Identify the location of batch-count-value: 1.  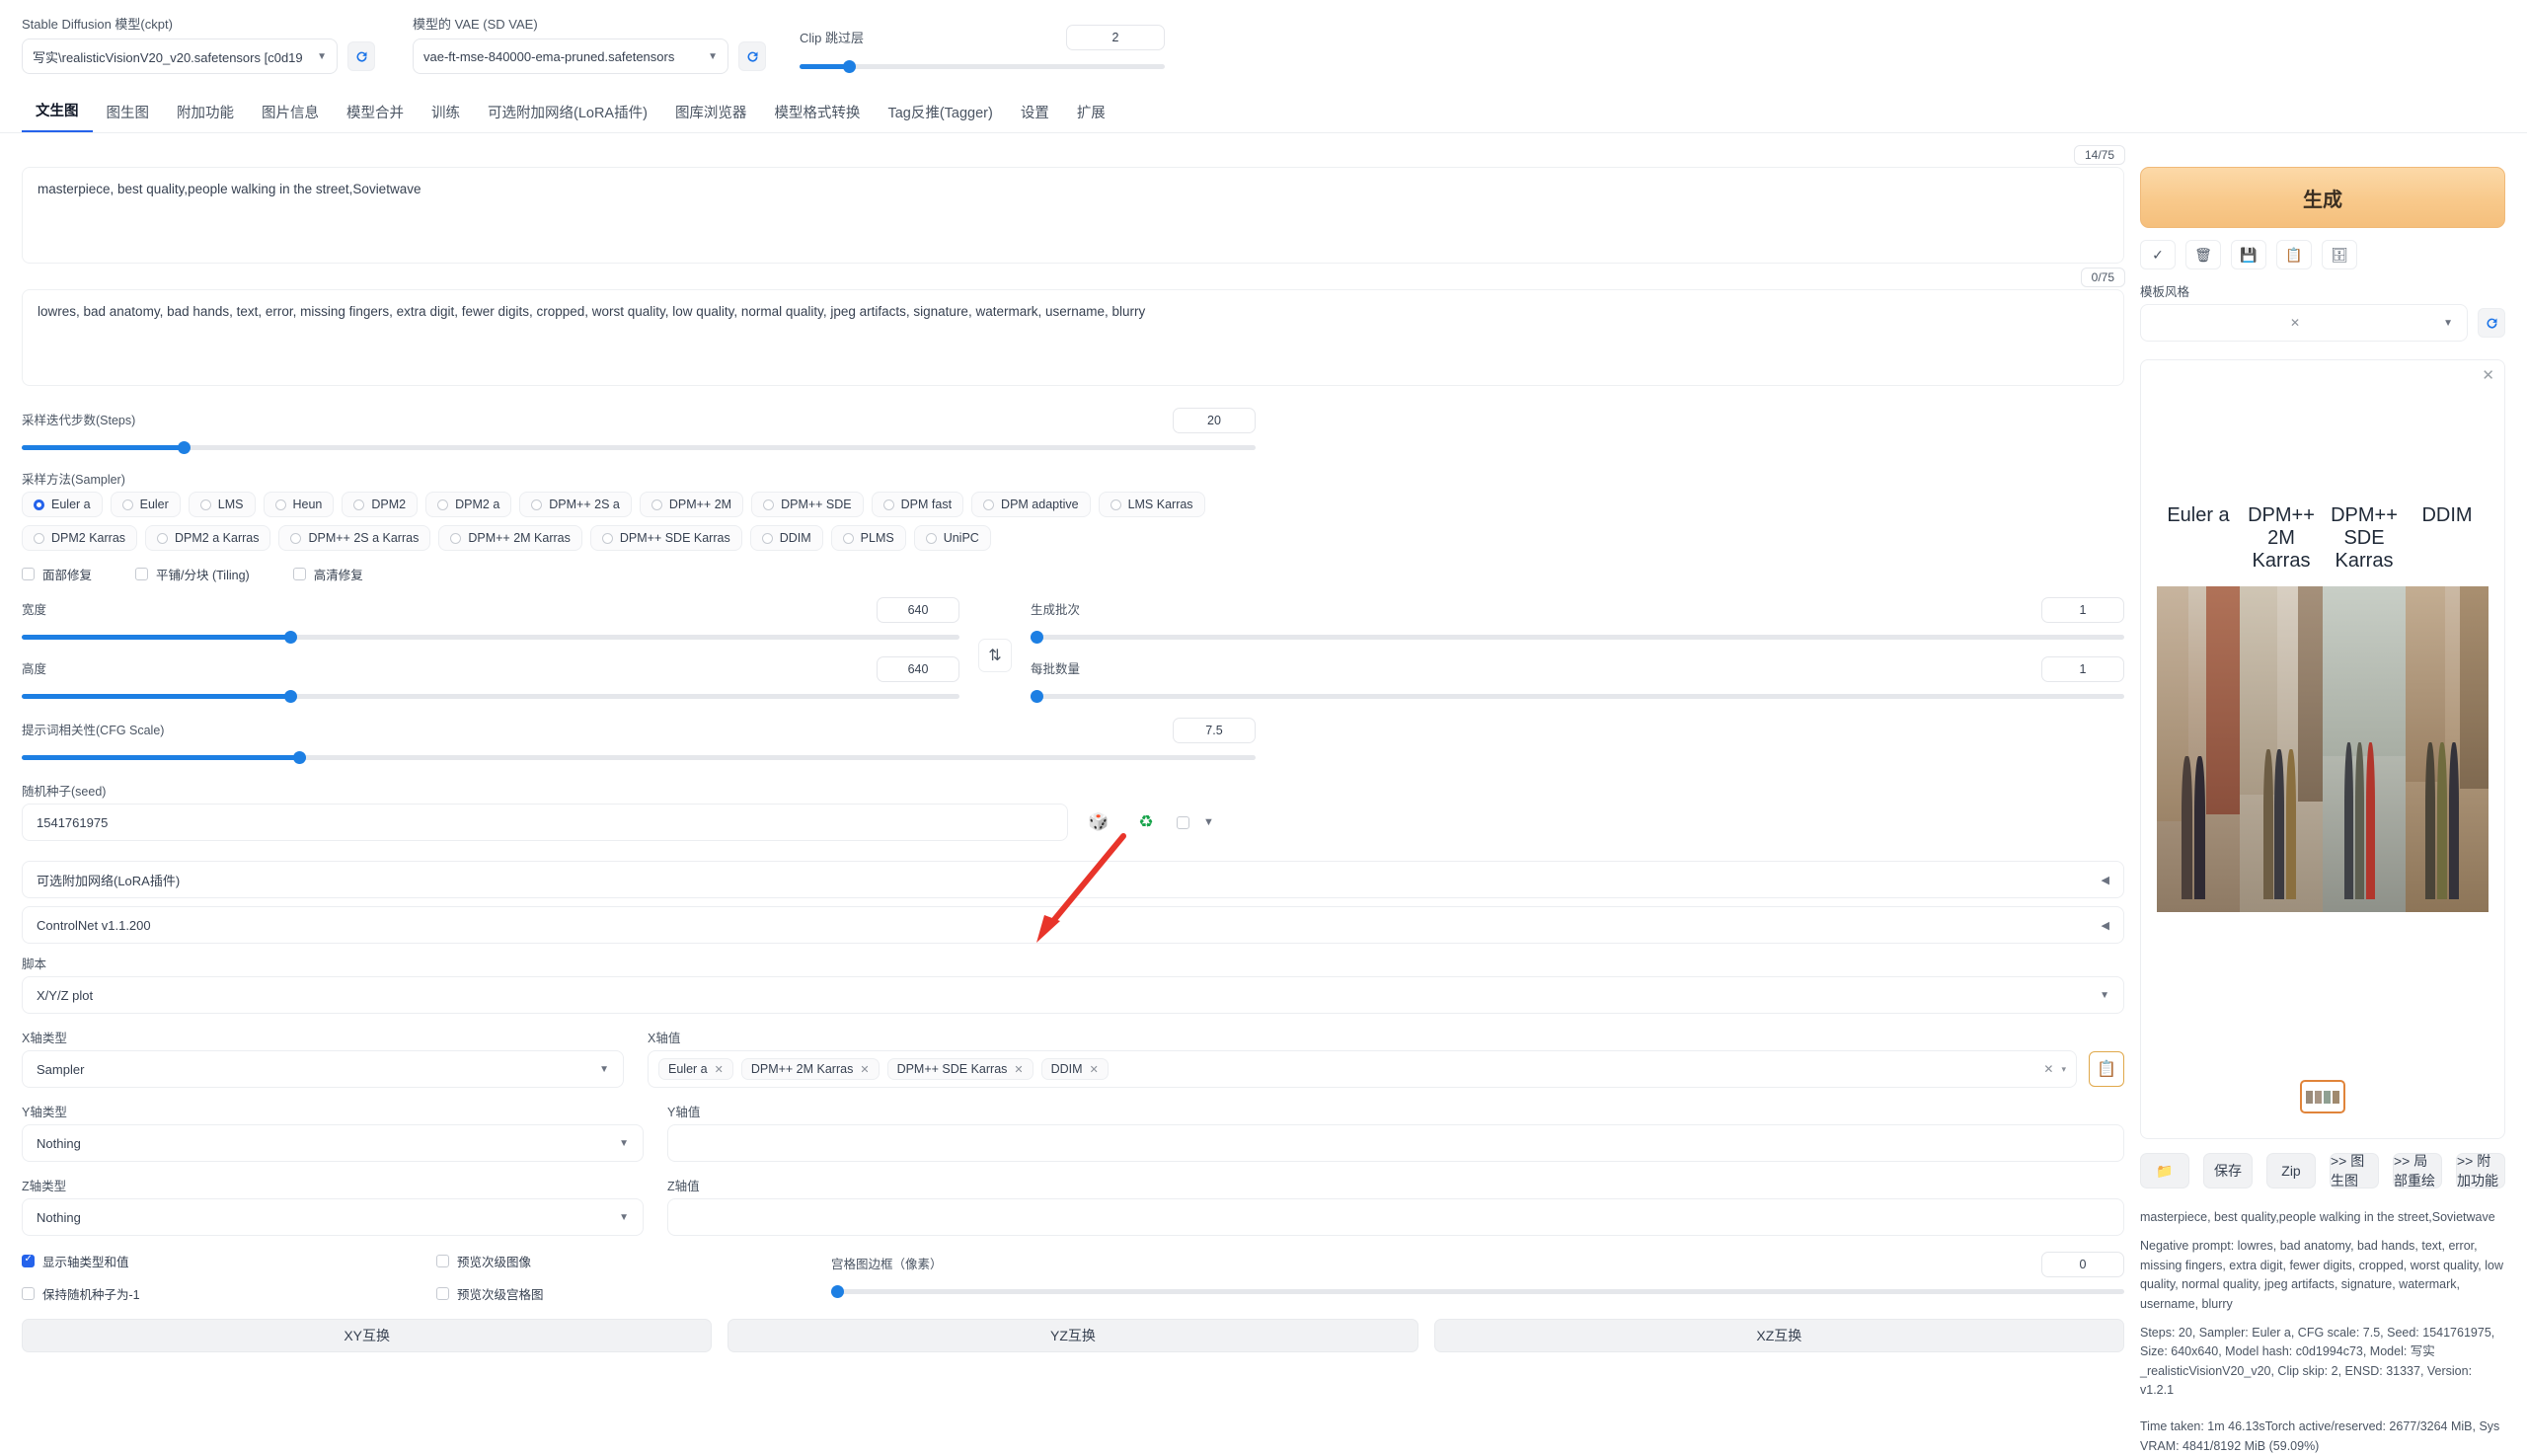
(2082, 610).